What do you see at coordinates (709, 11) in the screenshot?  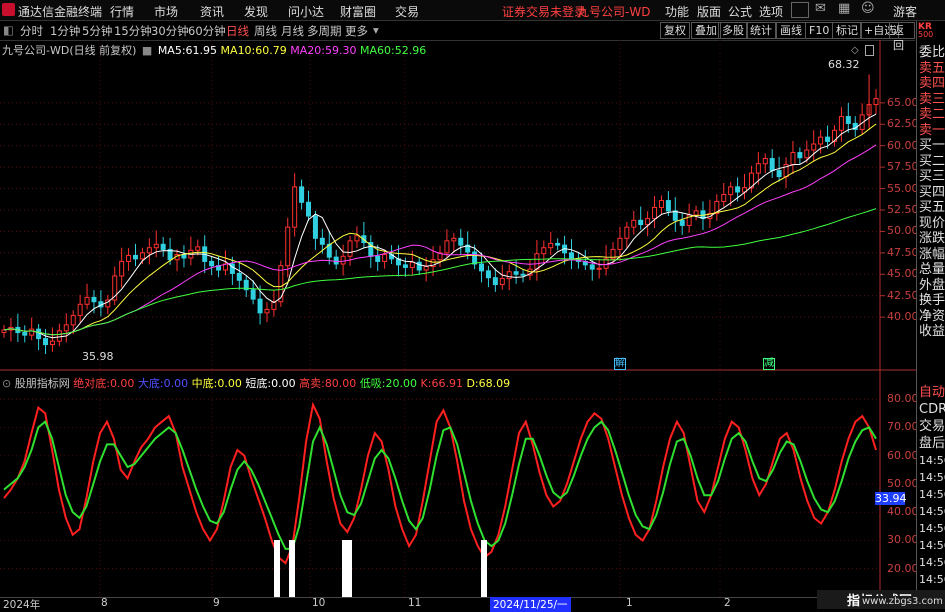 I see `menu-item-layout: 版面` at bounding box center [709, 11].